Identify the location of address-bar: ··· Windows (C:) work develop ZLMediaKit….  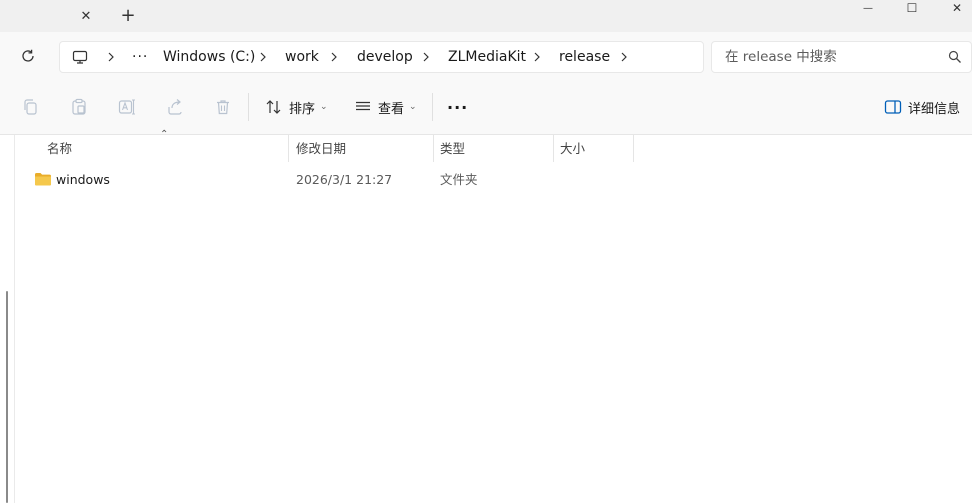
(381, 57).